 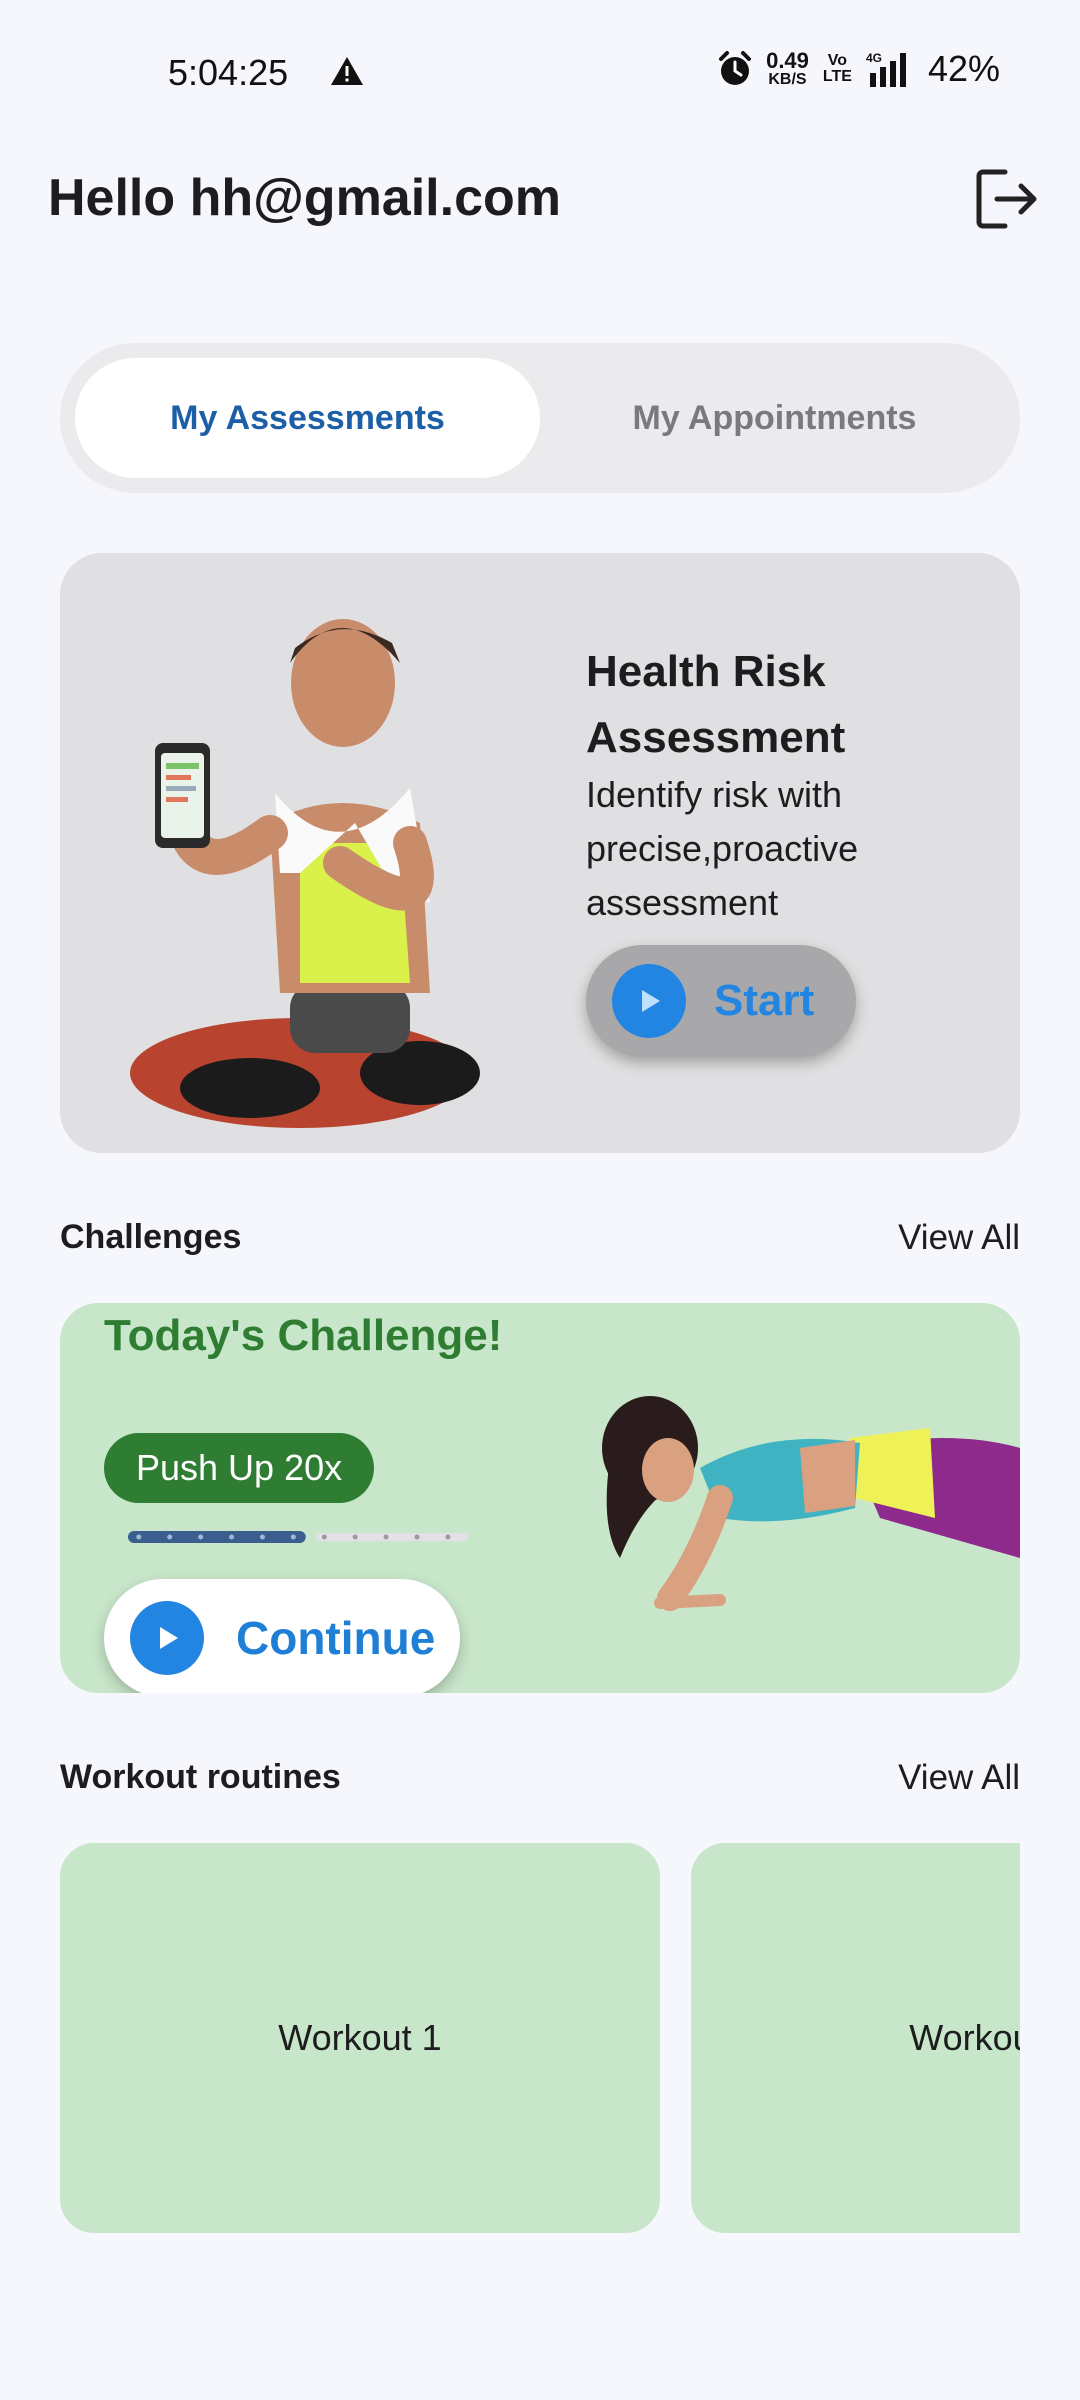 What do you see at coordinates (217, 1537) in the screenshot?
I see `progress-filled` at bounding box center [217, 1537].